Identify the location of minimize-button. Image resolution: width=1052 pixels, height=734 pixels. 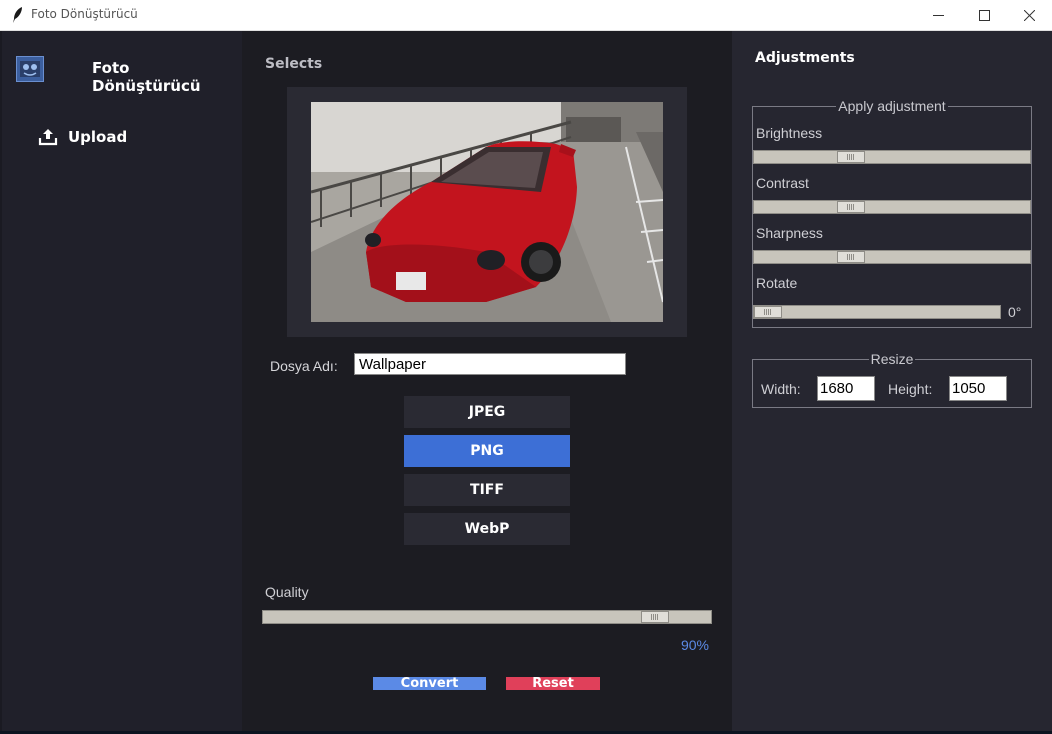
(938, 15).